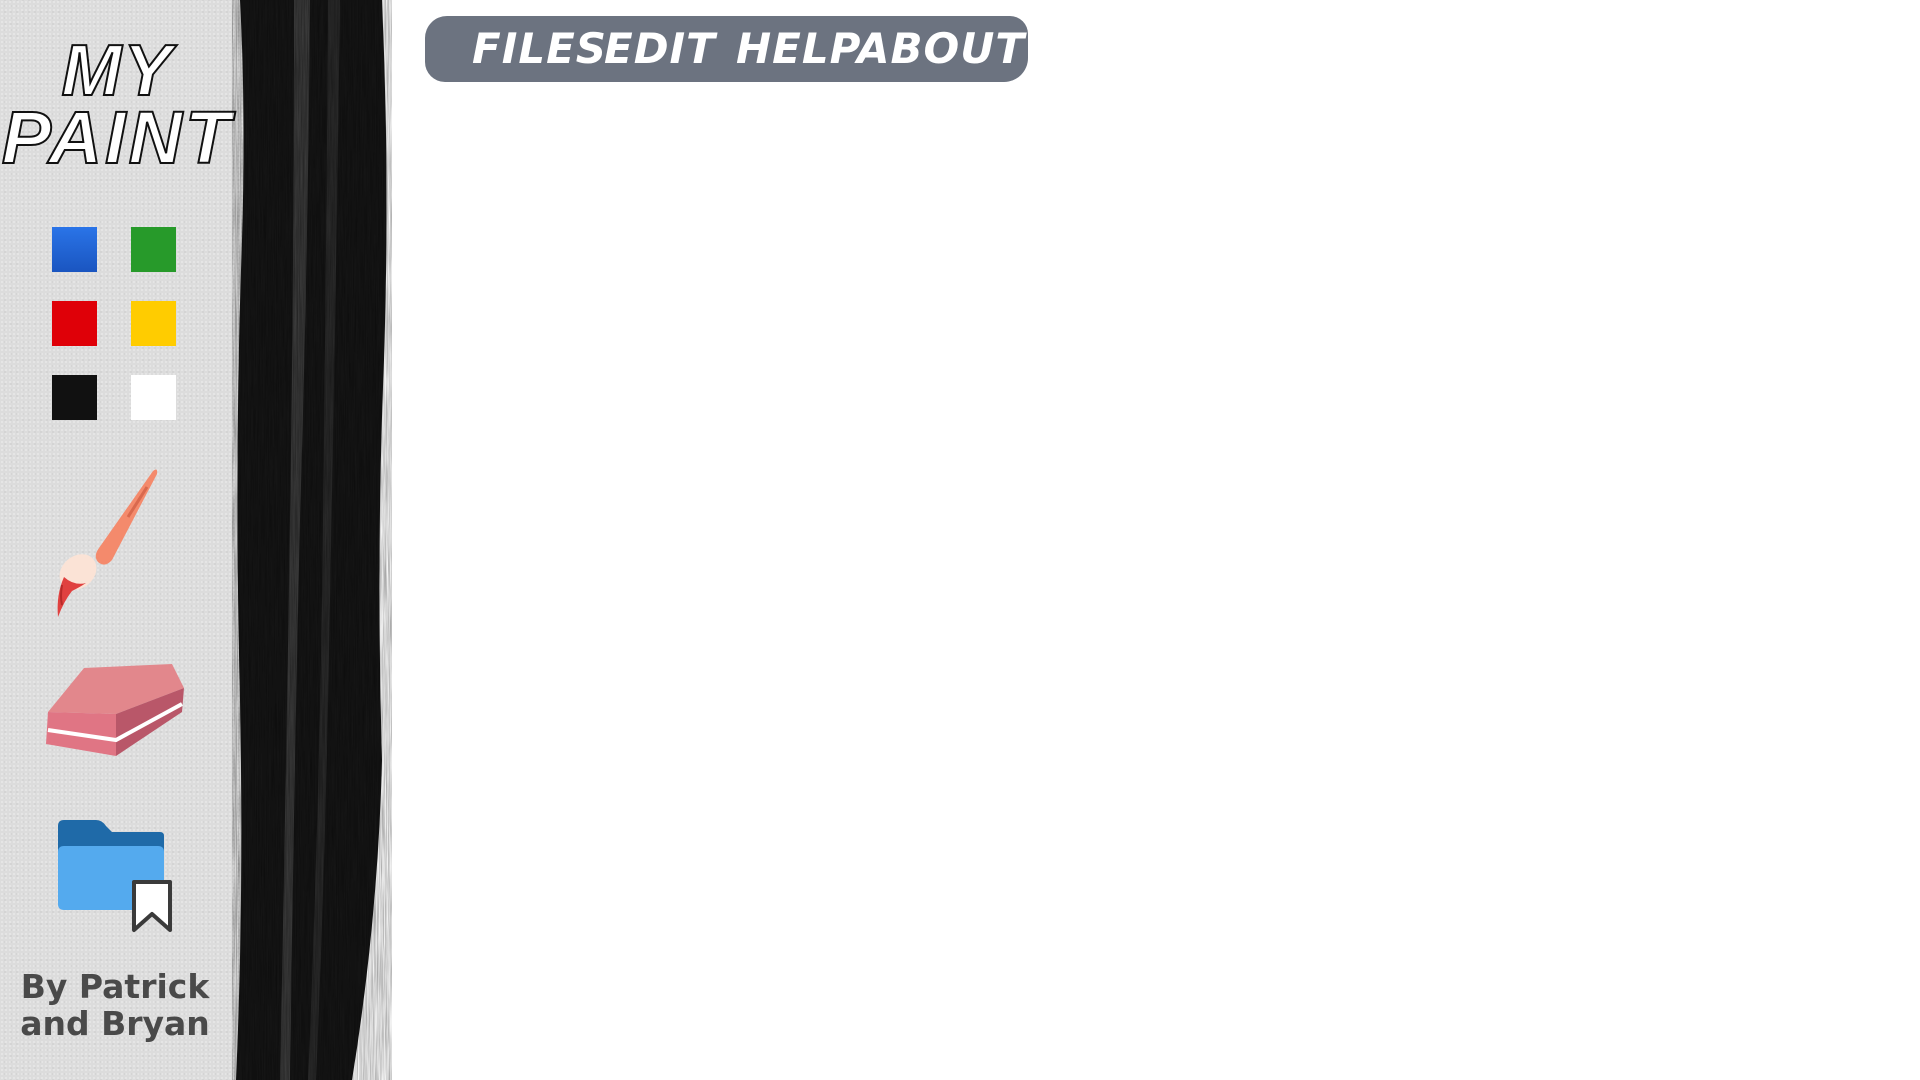  I want to click on credit-text: By Patrick and Bryan, so click(115, 1005).